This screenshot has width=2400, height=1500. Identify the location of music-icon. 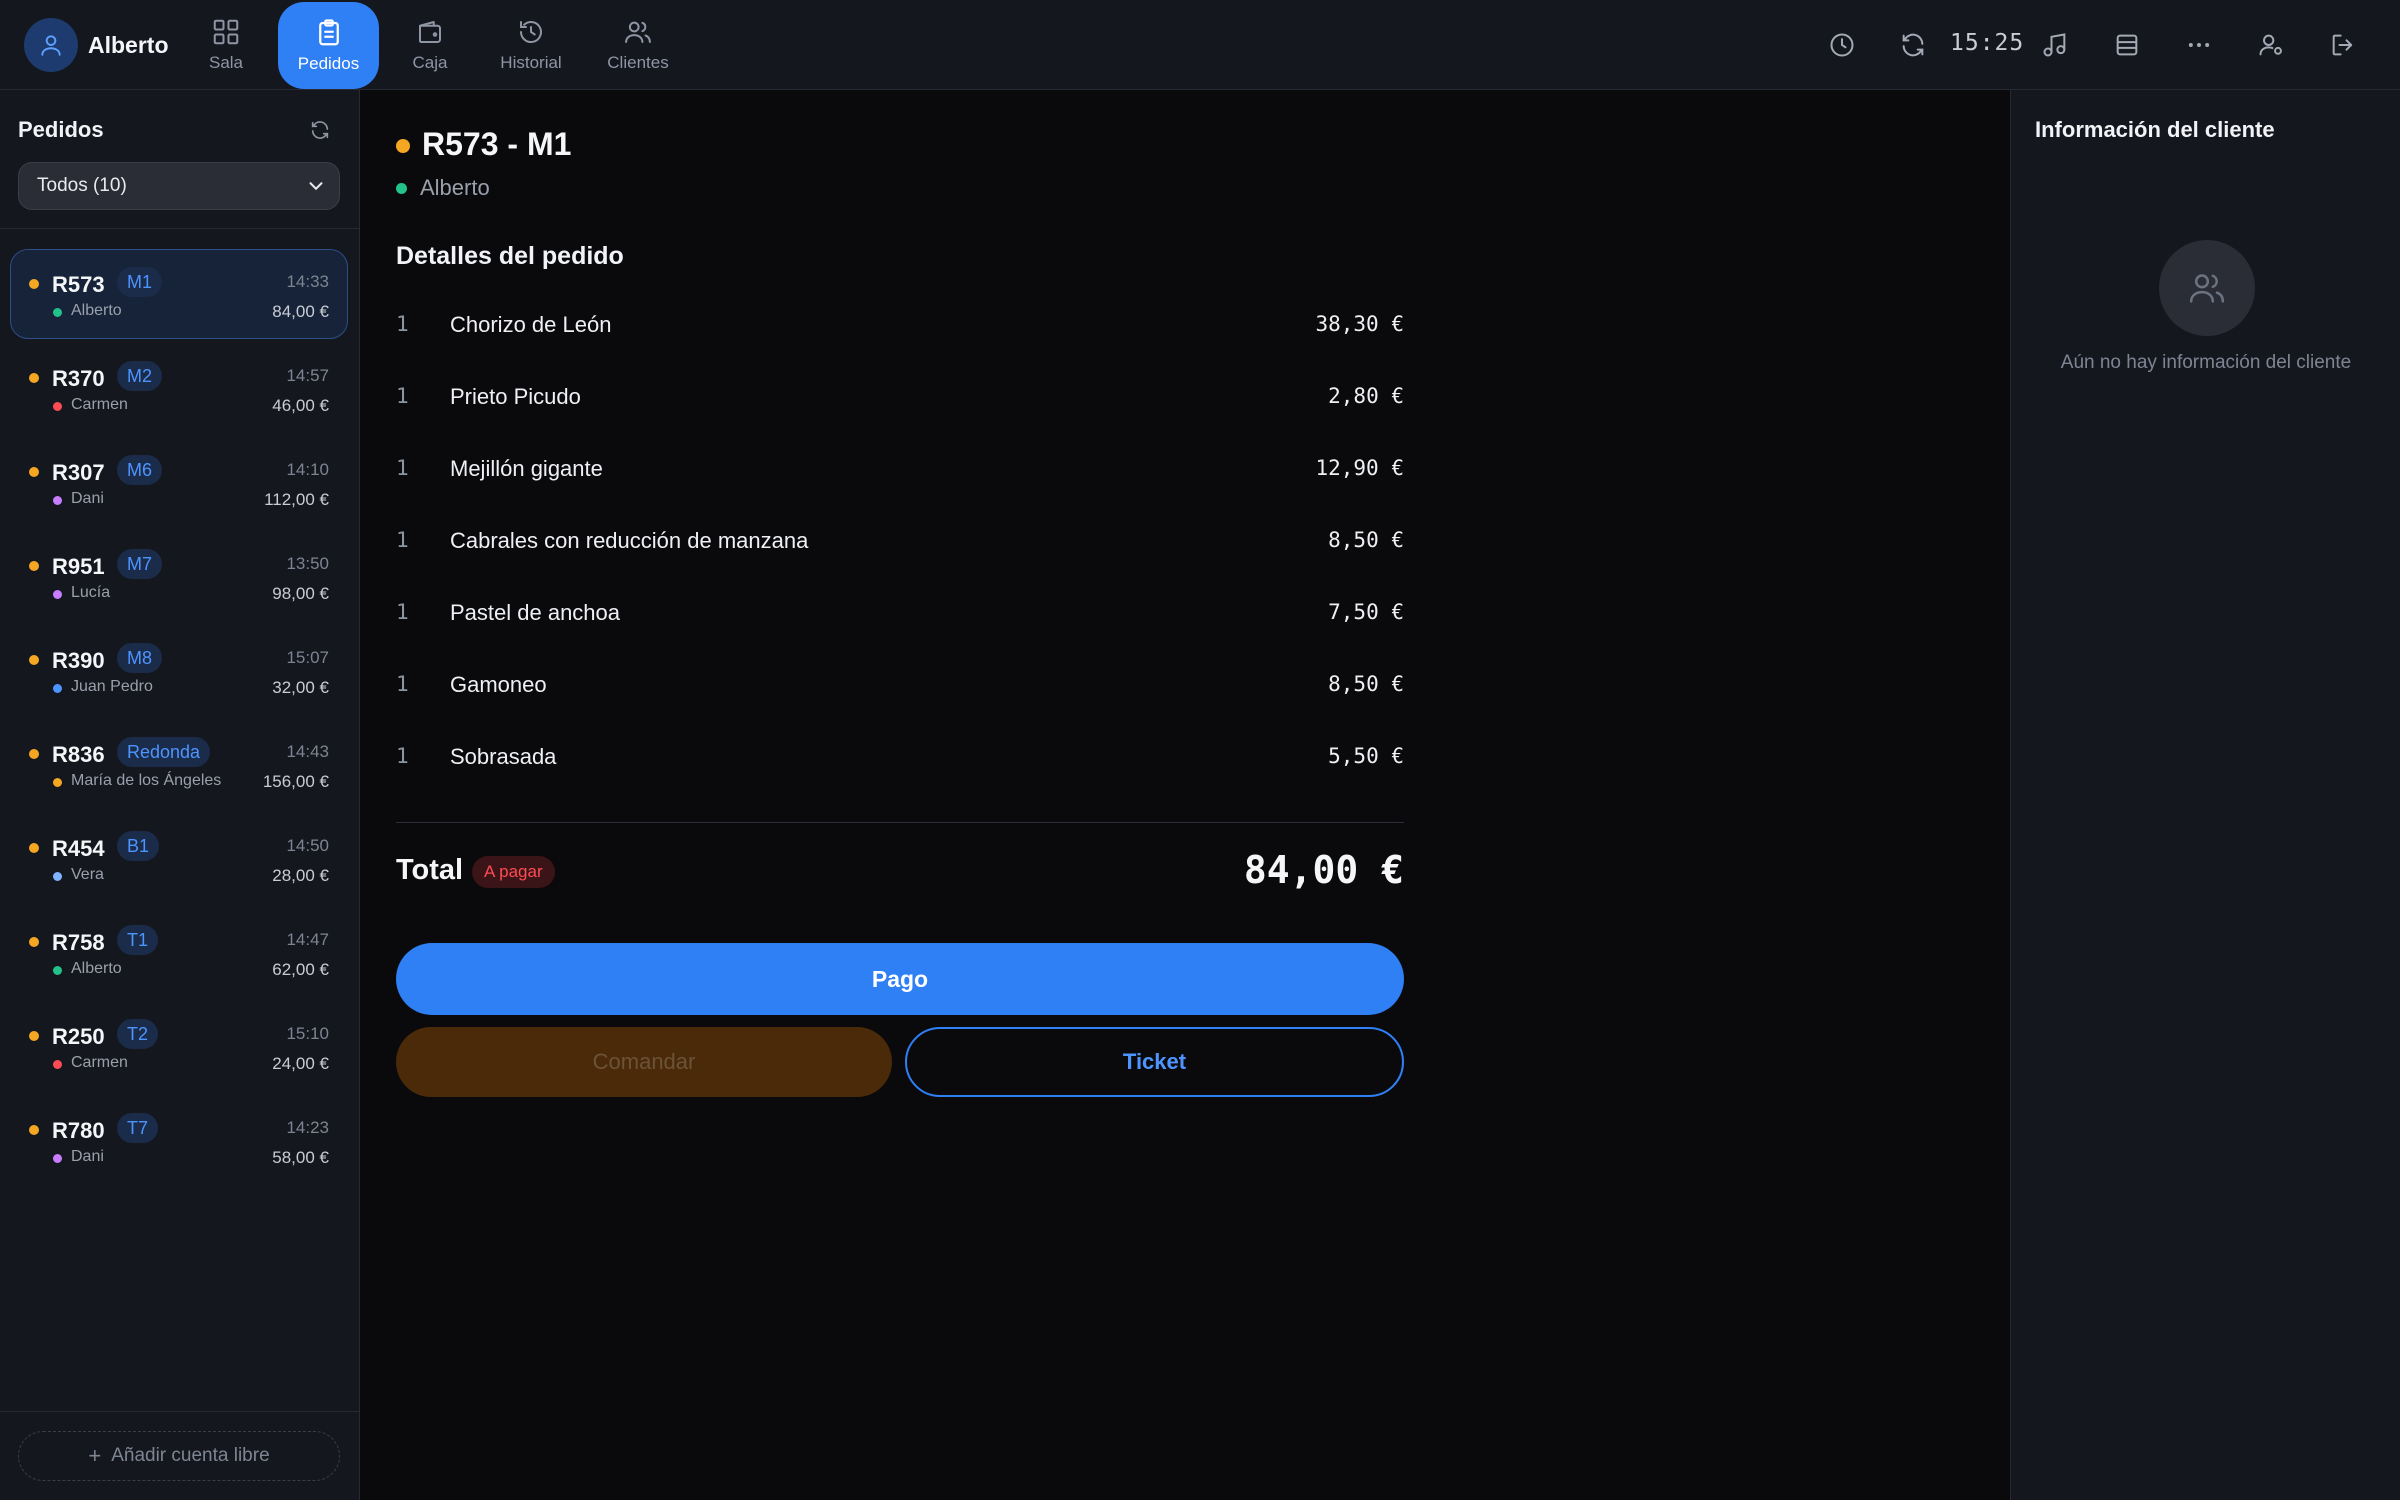
(2054, 45).